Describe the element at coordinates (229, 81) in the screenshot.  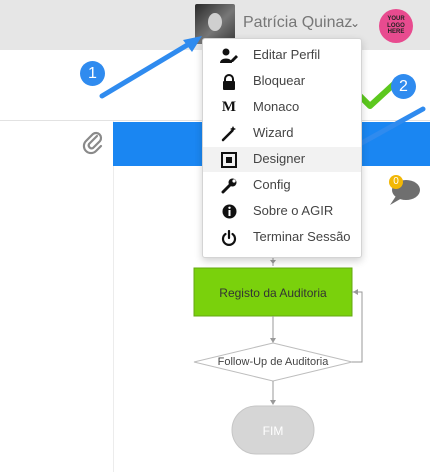
I see `lock-icon` at that location.